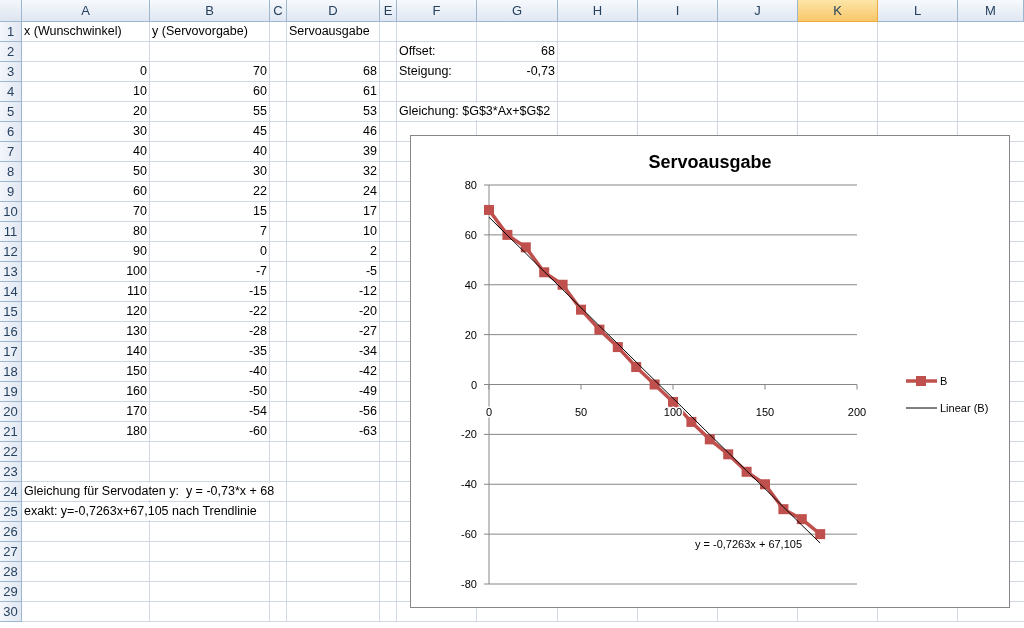  What do you see at coordinates (370, 191) in the screenshot?
I see `table-cell-text: 24` at bounding box center [370, 191].